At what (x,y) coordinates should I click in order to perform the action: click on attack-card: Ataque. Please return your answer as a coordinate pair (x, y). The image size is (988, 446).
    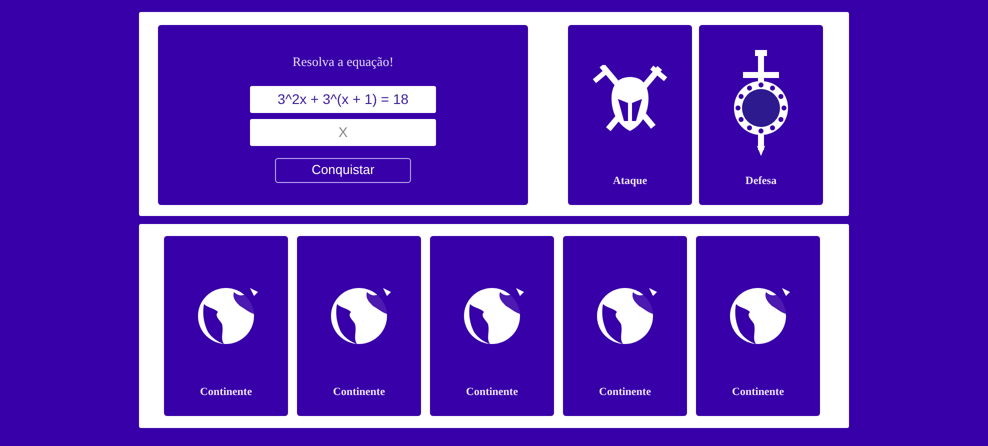
    Looking at the image, I should click on (630, 115).